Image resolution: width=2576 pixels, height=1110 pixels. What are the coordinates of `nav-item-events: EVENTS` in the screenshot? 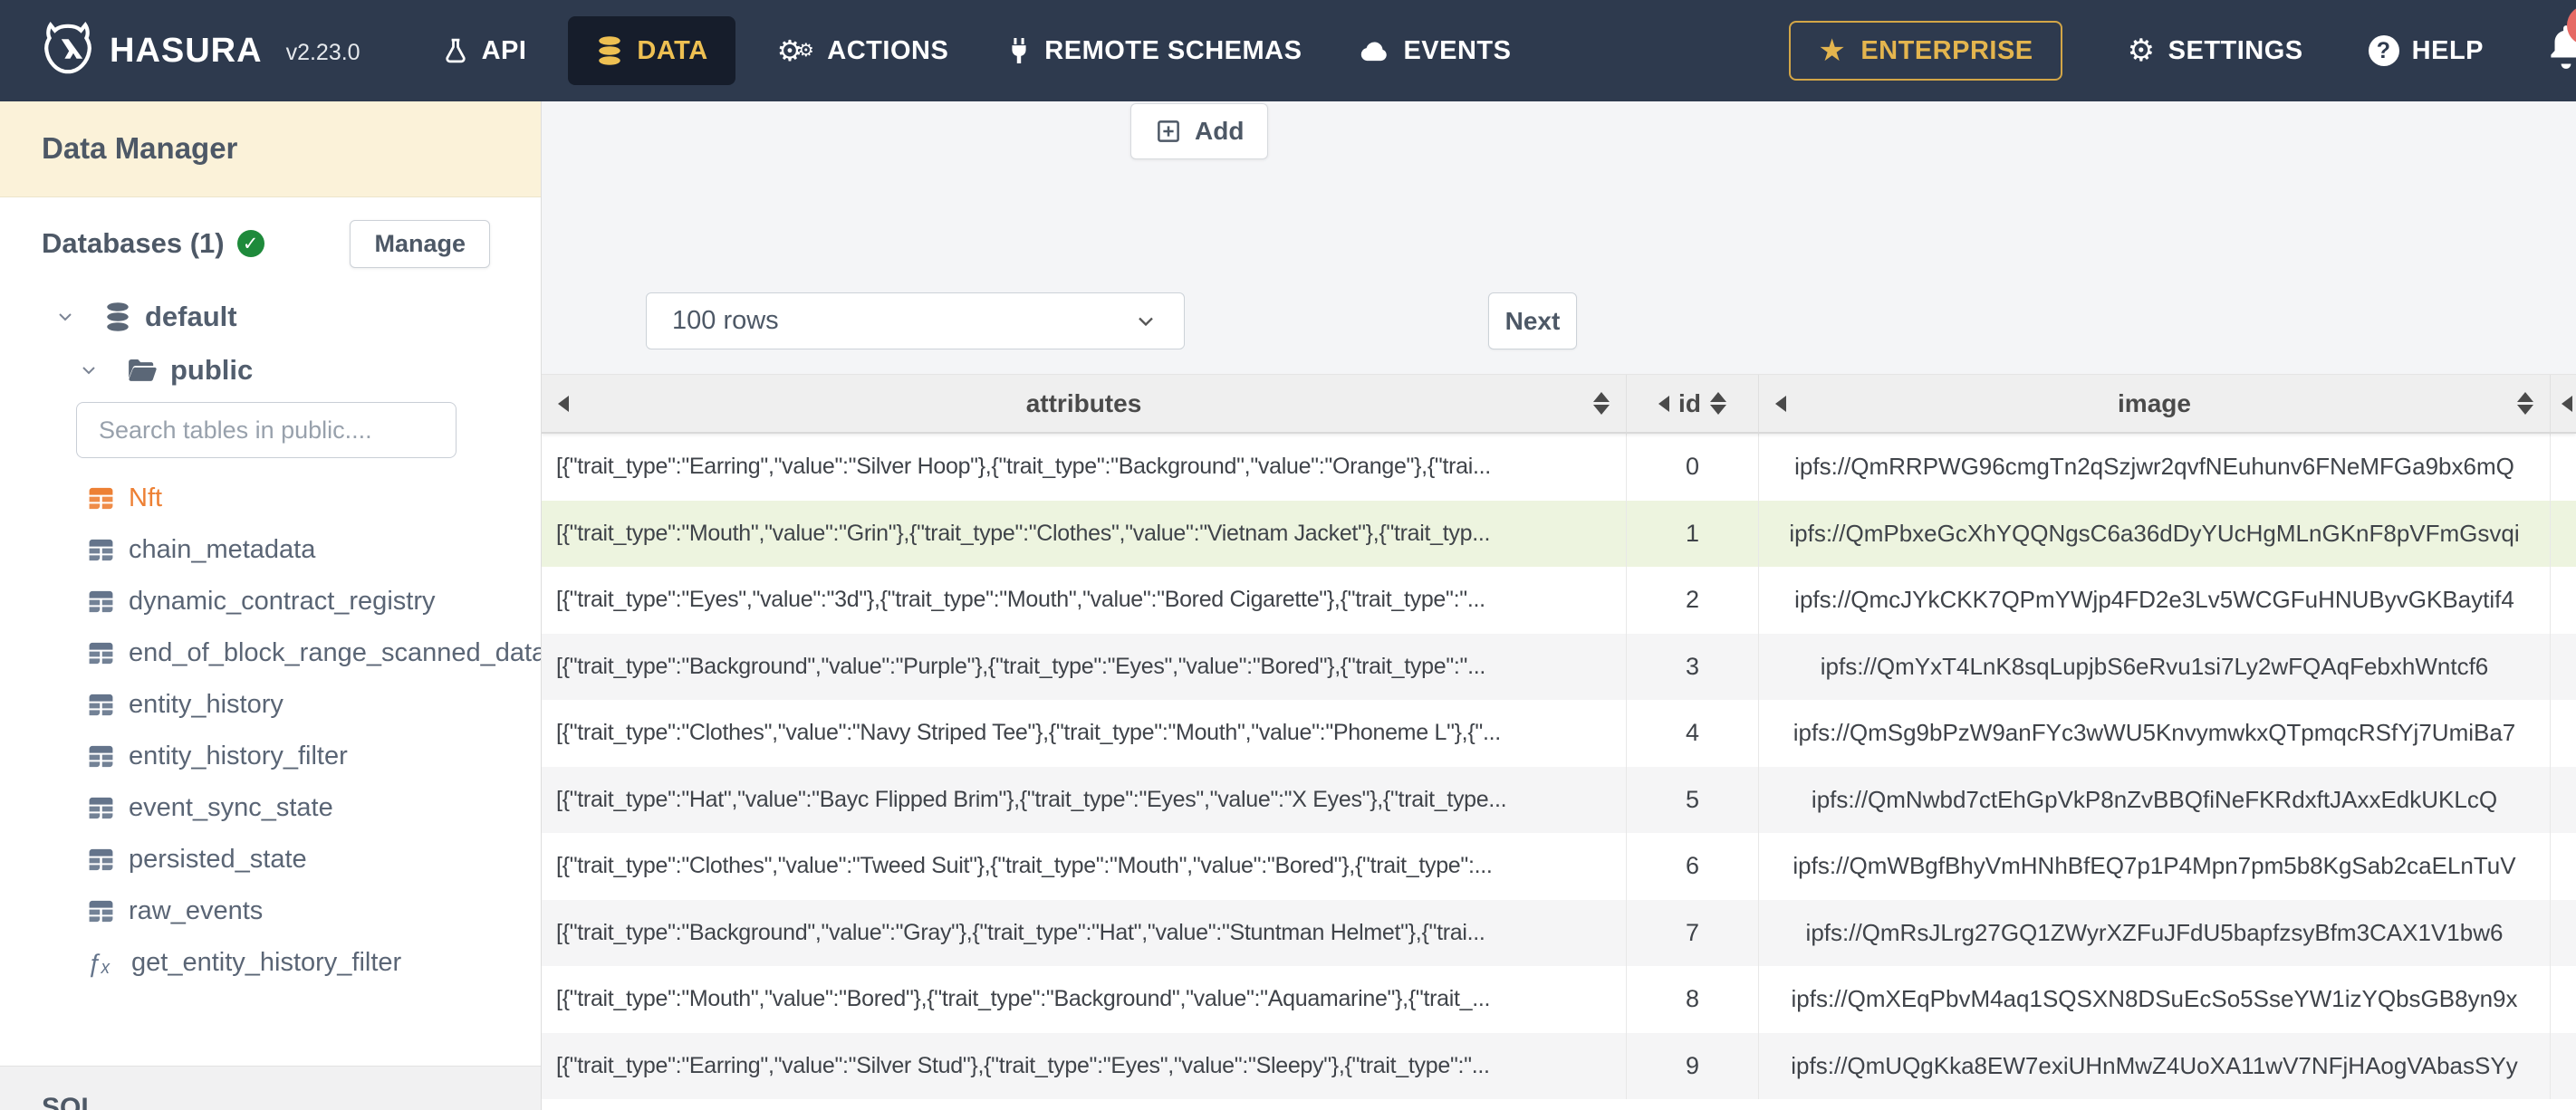 It's located at (1435, 51).